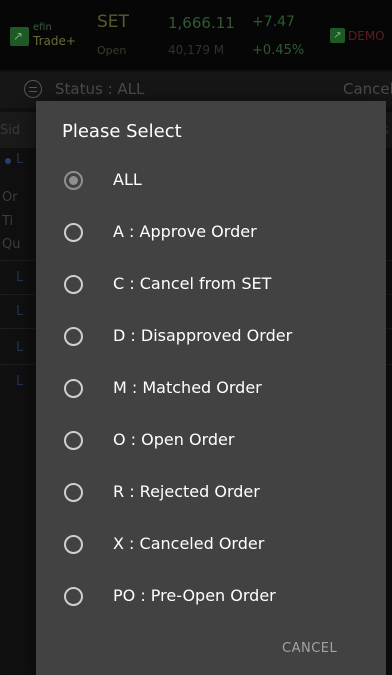  I want to click on option-label: ALL, so click(127, 179).